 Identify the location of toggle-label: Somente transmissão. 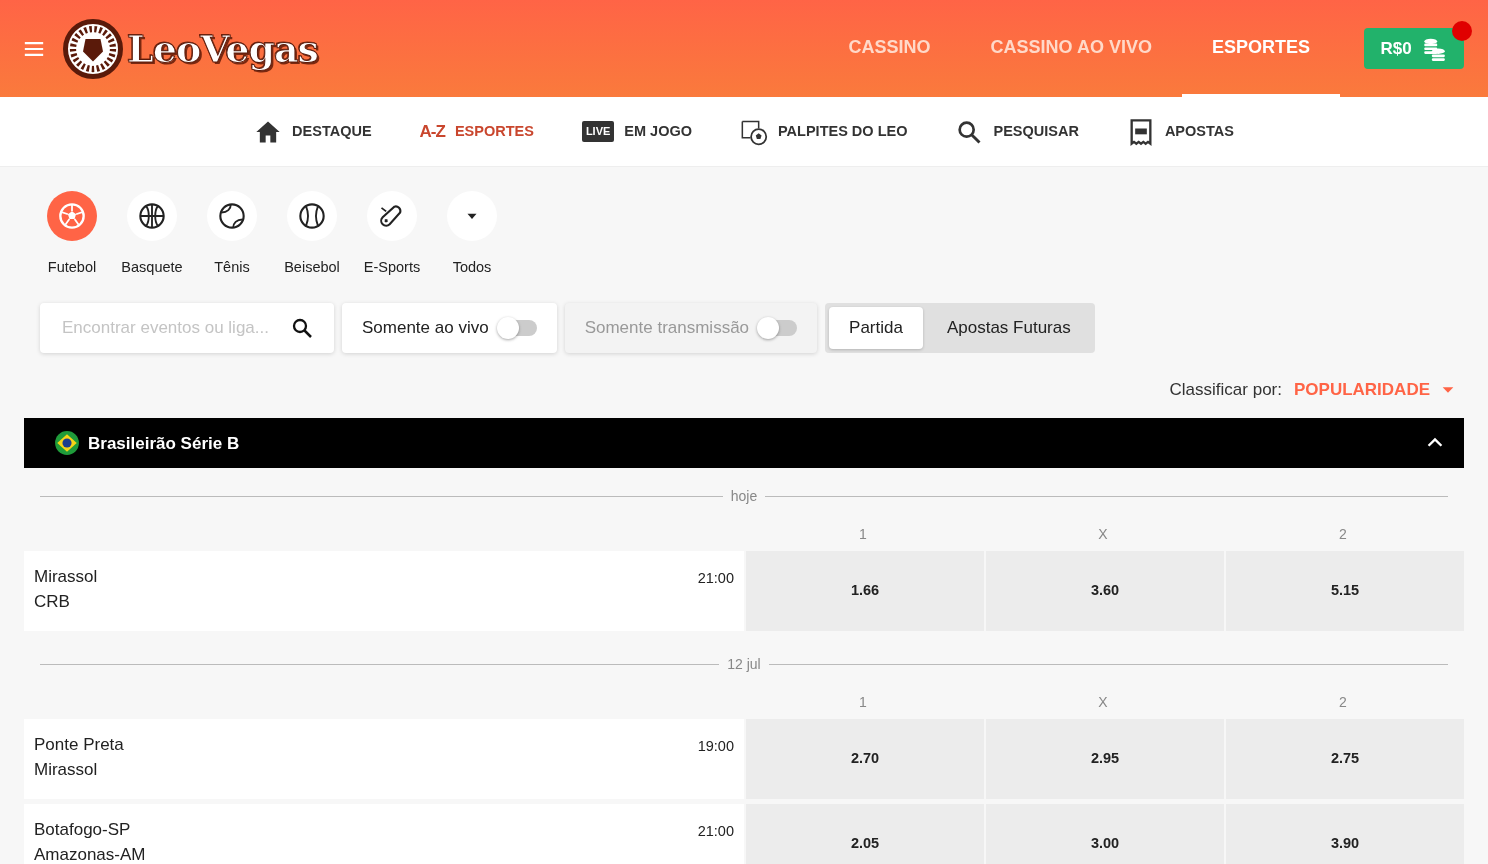
(667, 328).